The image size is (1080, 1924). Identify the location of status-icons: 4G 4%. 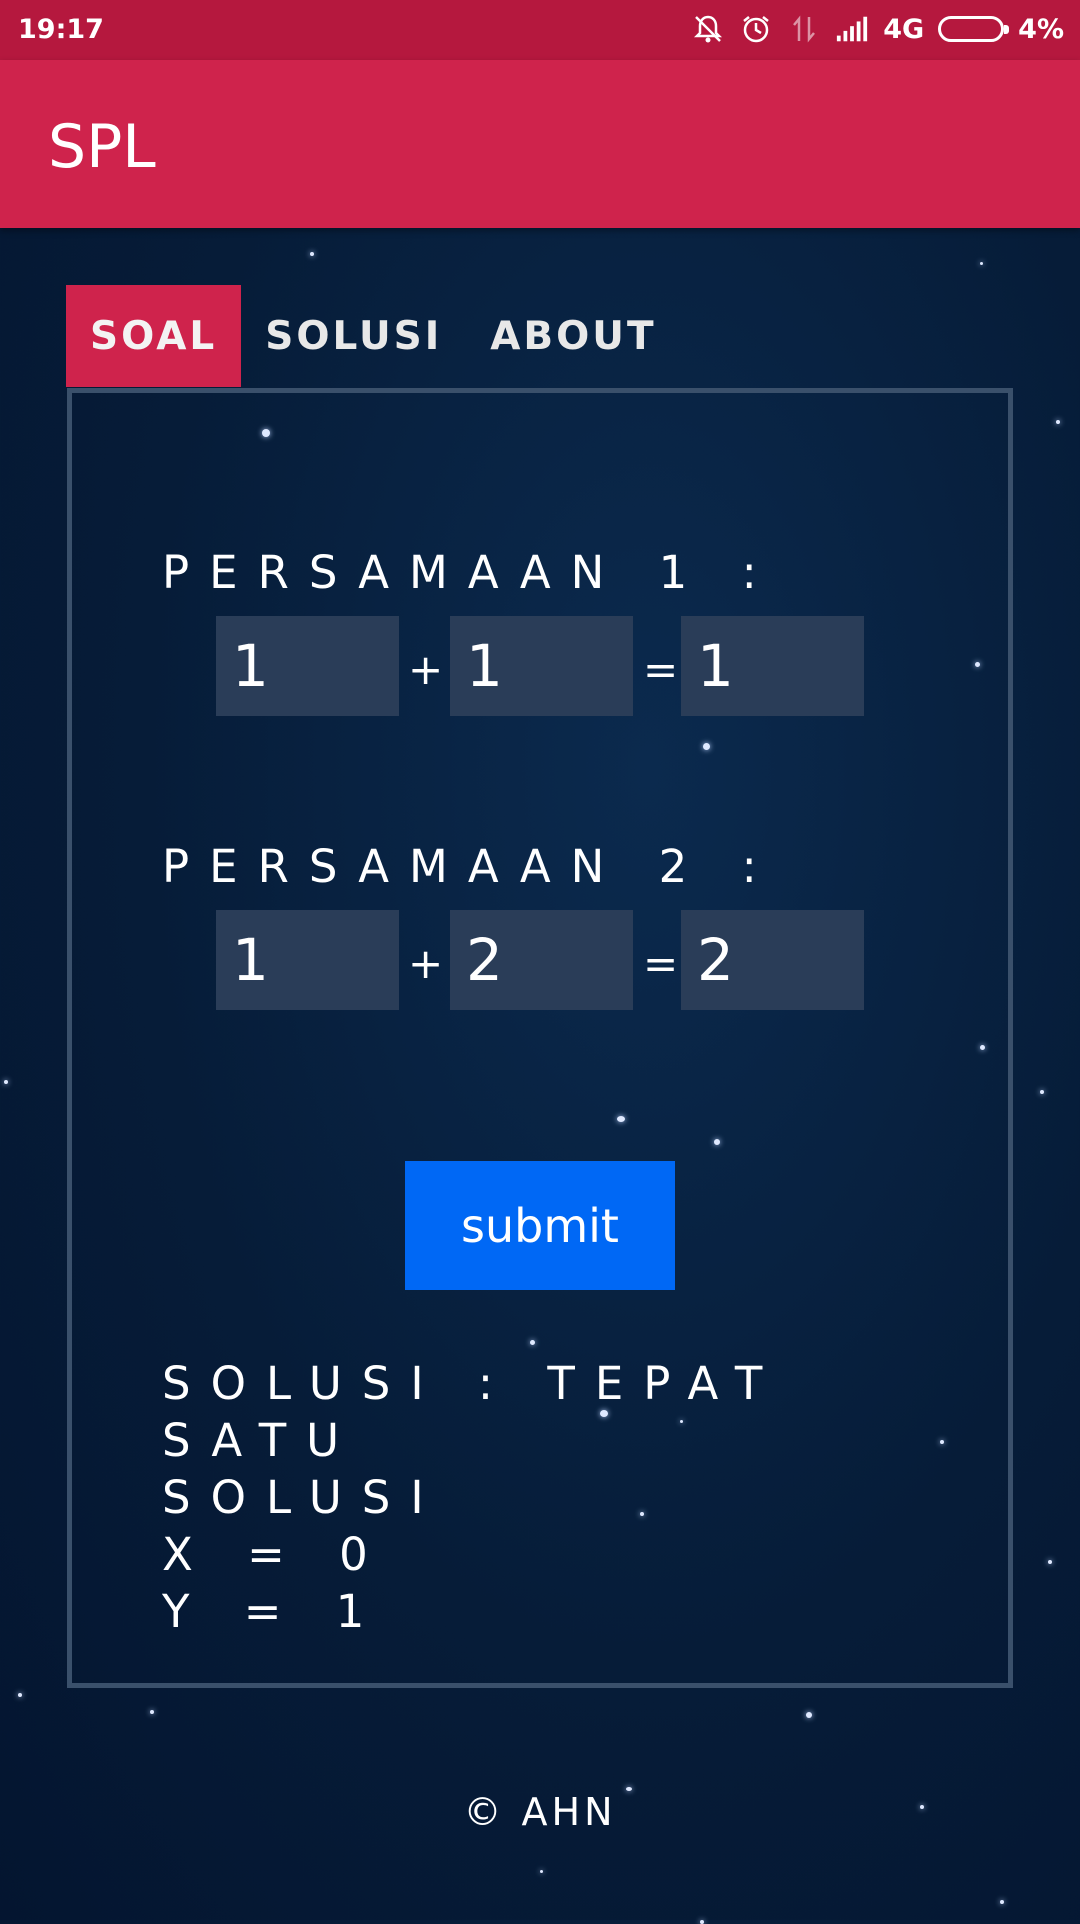
(877, 29).